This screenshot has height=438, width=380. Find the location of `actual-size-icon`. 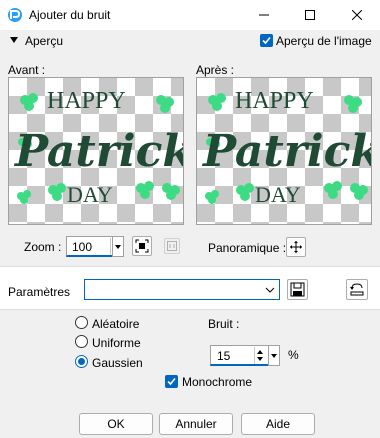

actual-size-icon is located at coordinates (172, 246).